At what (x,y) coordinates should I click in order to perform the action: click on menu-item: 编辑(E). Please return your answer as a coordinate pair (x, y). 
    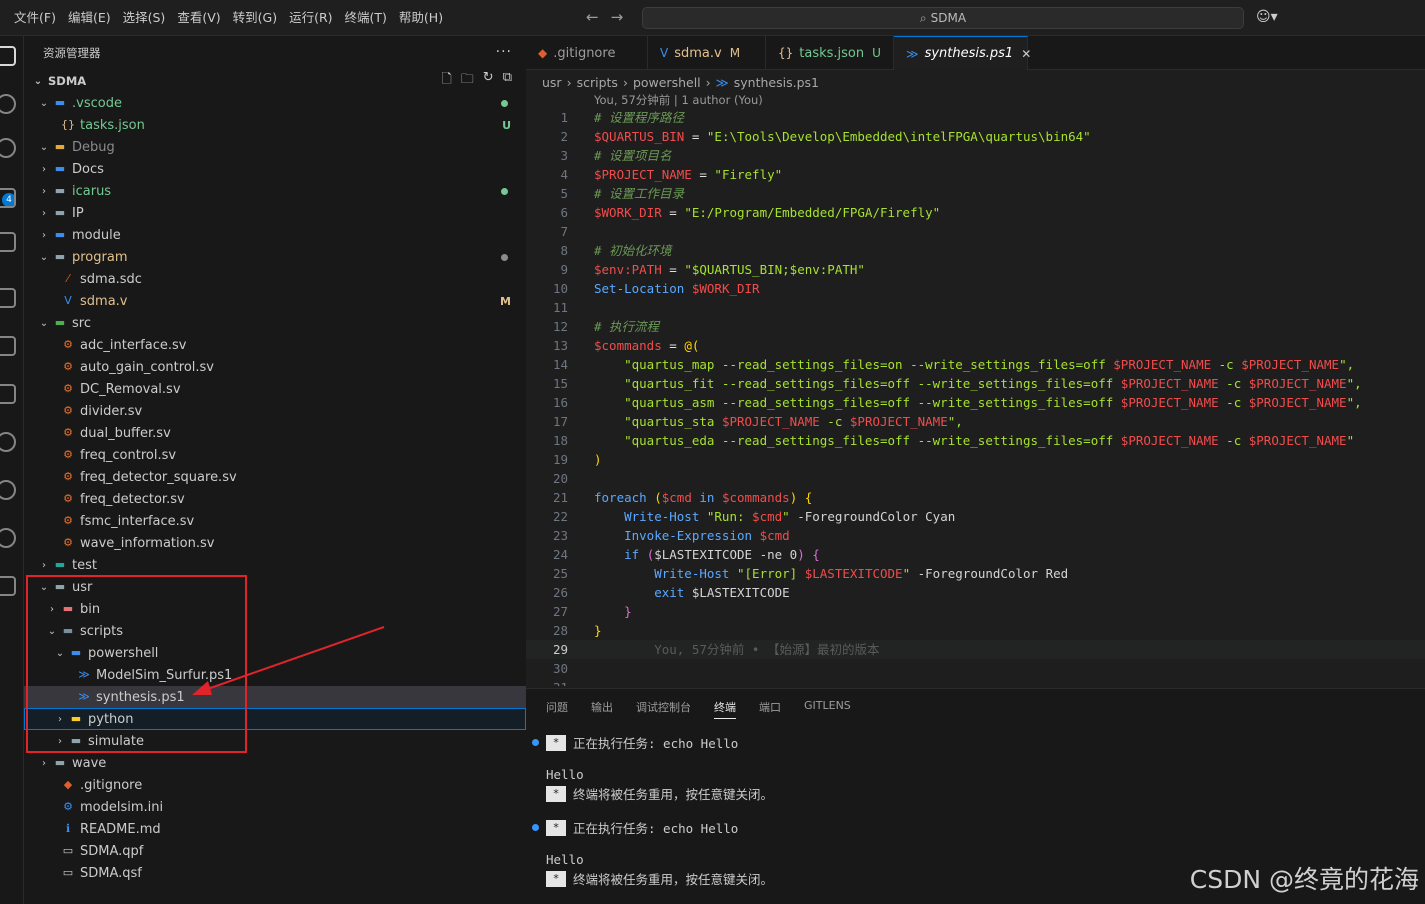
    Looking at the image, I should click on (89, 18).